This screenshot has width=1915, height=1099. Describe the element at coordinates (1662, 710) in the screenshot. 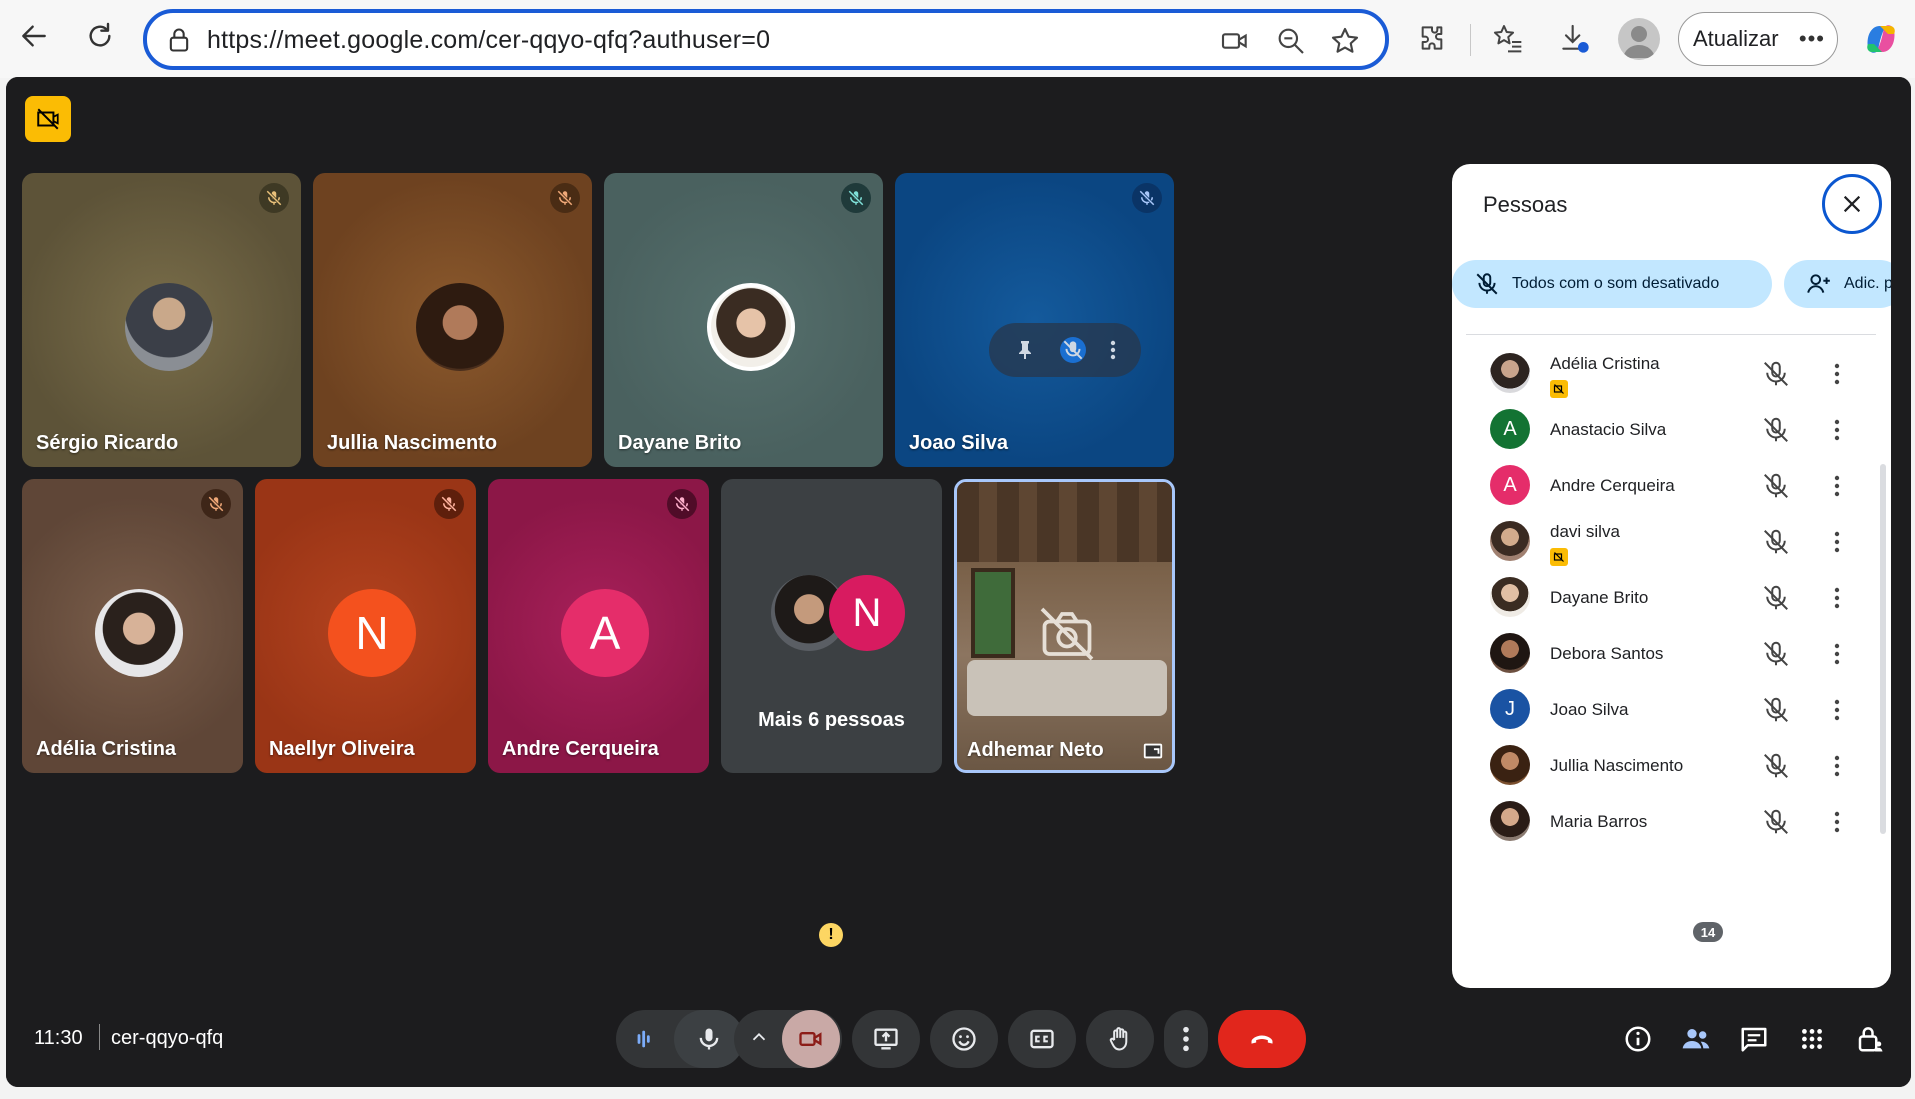

I see `participant-list-item: J Joao Silva` at that location.